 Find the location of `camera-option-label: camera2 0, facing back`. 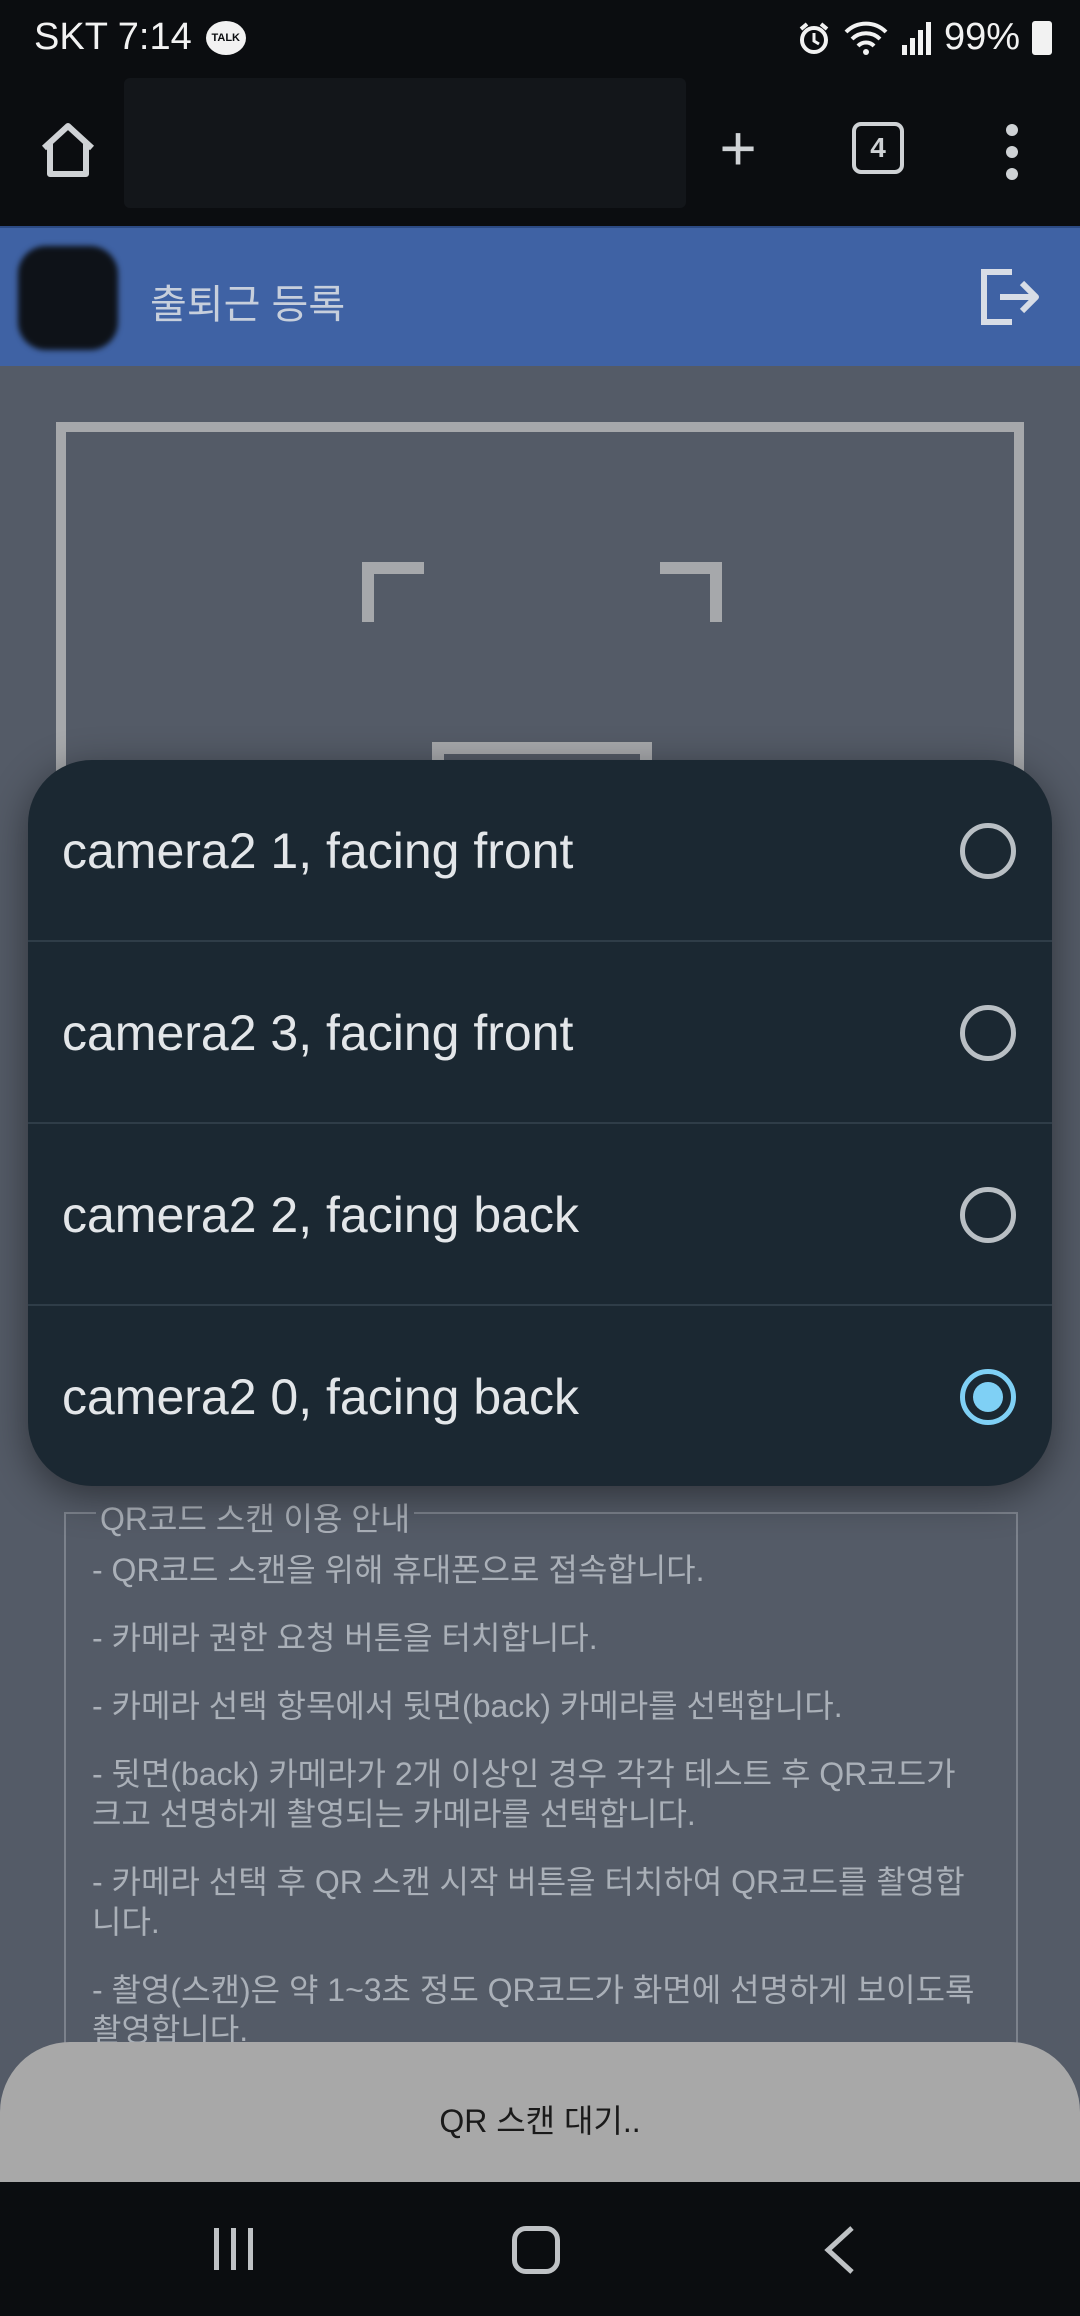

camera-option-label: camera2 0, facing back is located at coordinates (320, 1397).